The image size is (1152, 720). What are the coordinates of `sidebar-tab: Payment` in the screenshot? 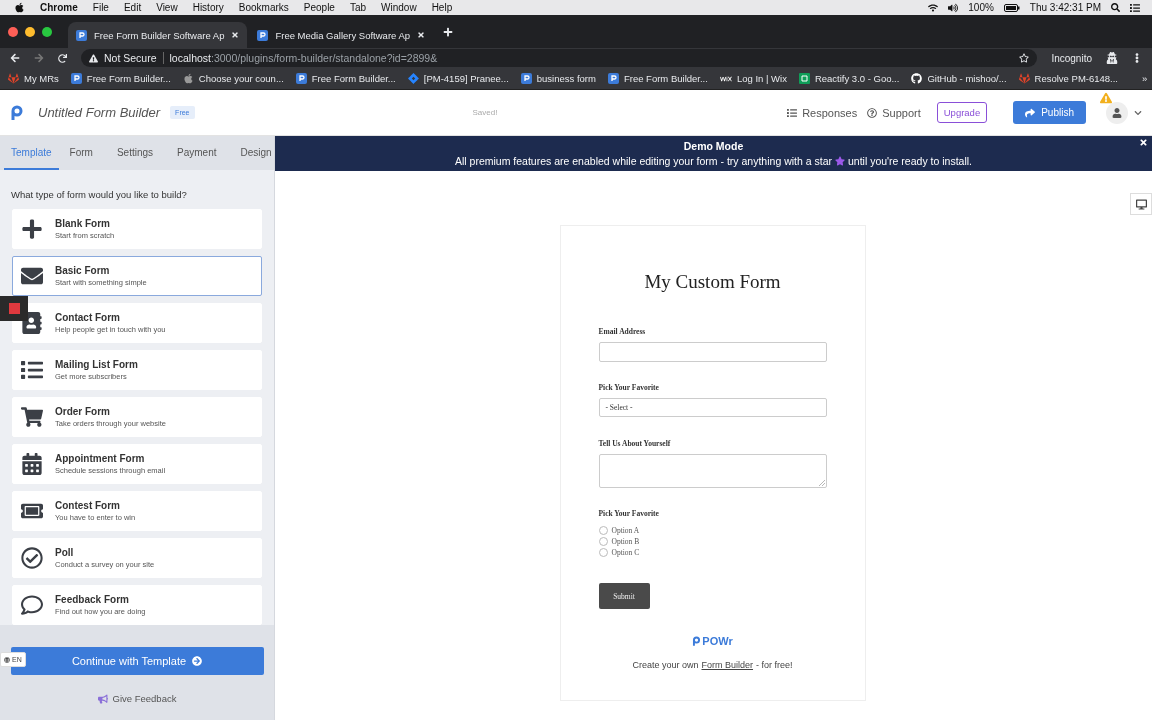 It's located at (197, 153).